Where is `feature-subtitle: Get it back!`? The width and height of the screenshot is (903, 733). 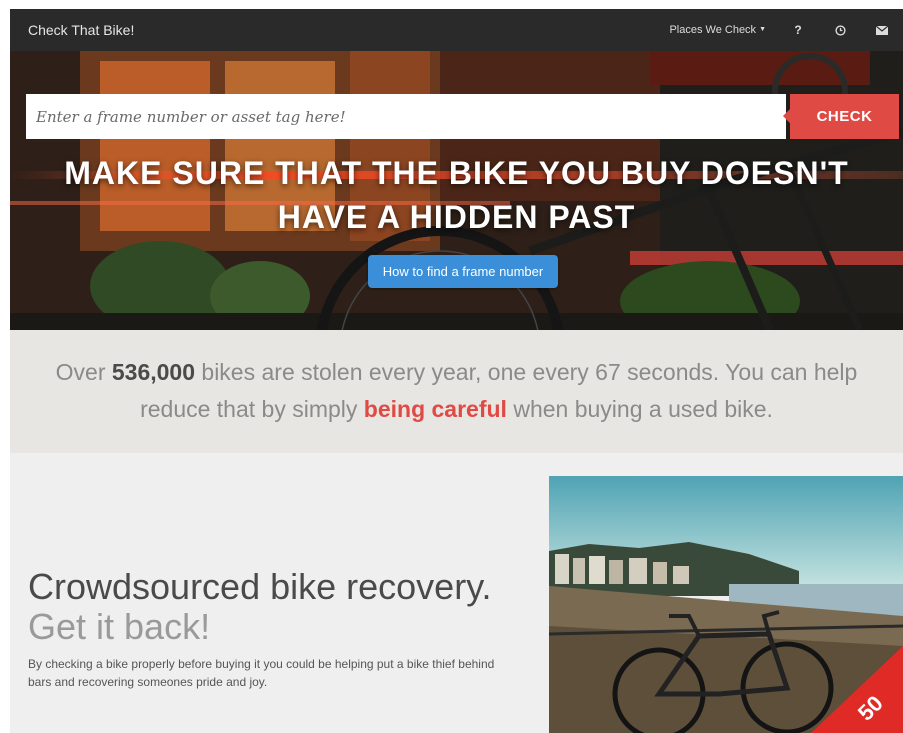 feature-subtitle: Get it back! is located at coordinates (119, 626).